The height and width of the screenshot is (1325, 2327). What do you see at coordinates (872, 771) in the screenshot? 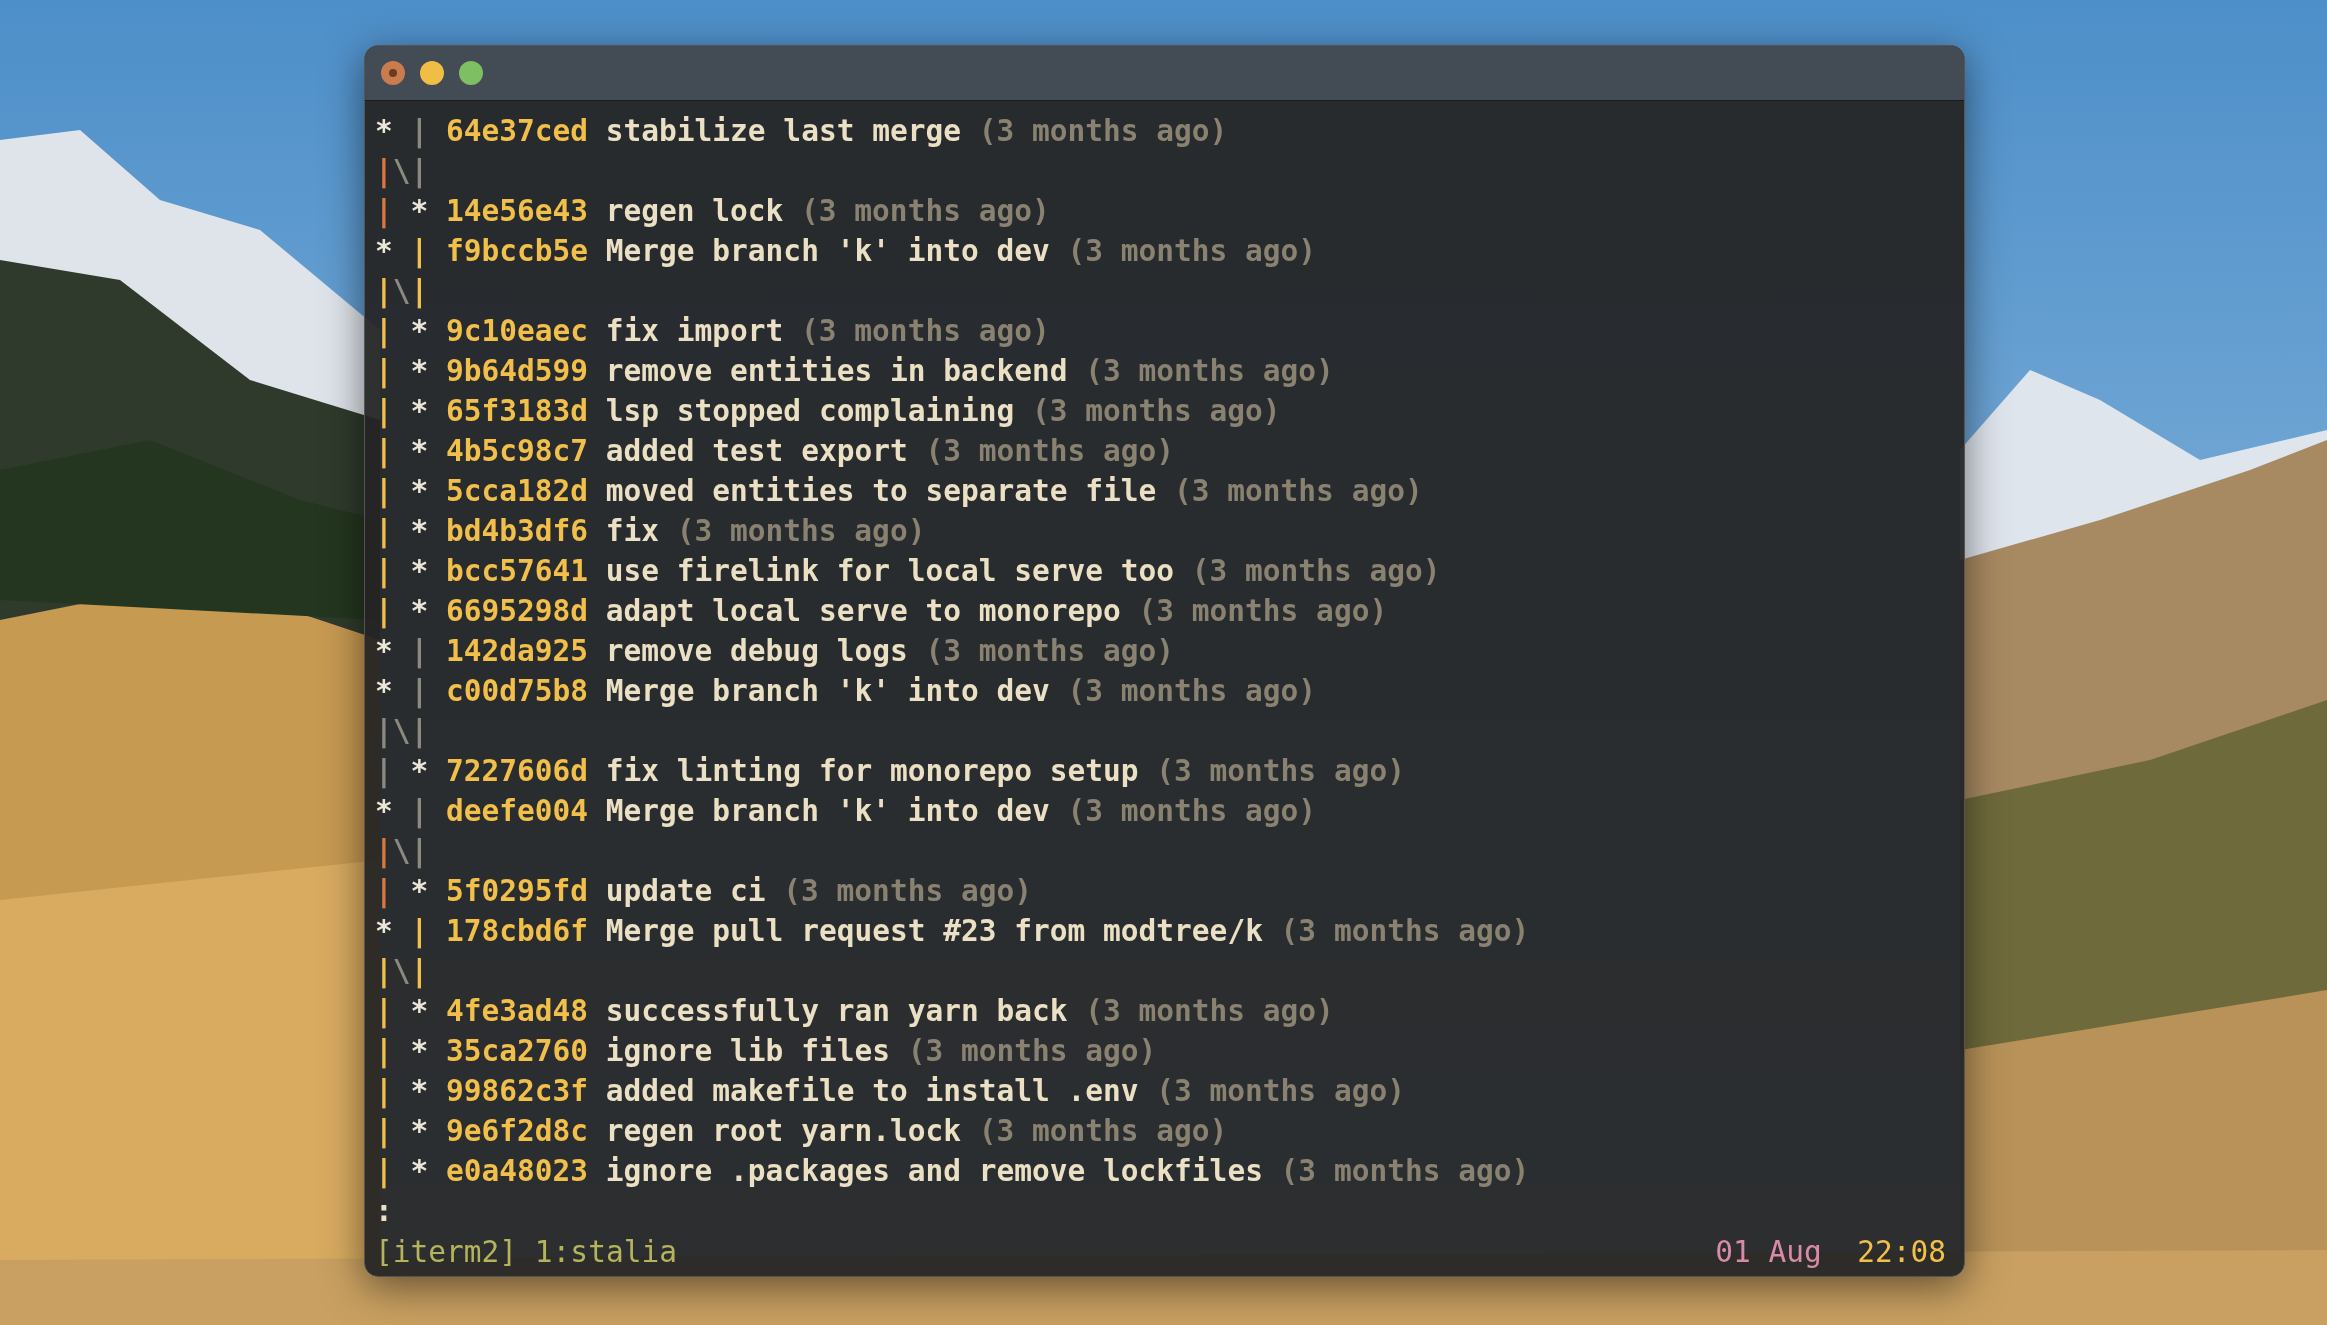
I see `commit-message: fix linting for monorepo setup` at bounding box center [872, 771].